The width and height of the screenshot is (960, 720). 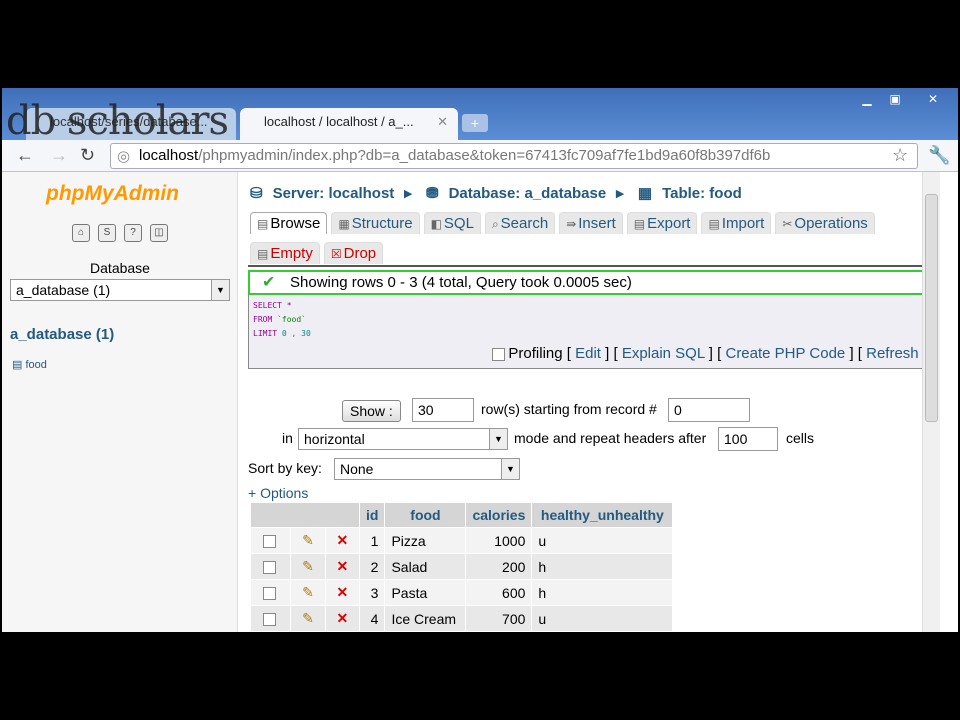 What do you see at coordinates (334, 193) in the screenshot?
I see `breadcrumb-server: Server: localhost` at bounding box center [334, 193].